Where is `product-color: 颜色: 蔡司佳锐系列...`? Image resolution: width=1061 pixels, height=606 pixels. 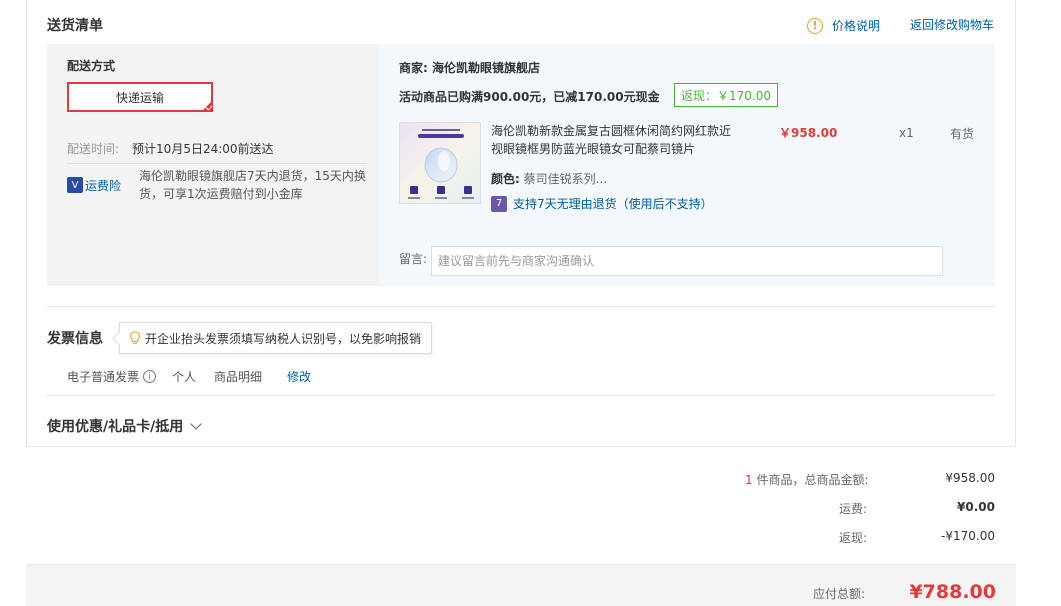
product-color: 颜色: 蔡司佳锐系列... is located at coordinates (549, 178).